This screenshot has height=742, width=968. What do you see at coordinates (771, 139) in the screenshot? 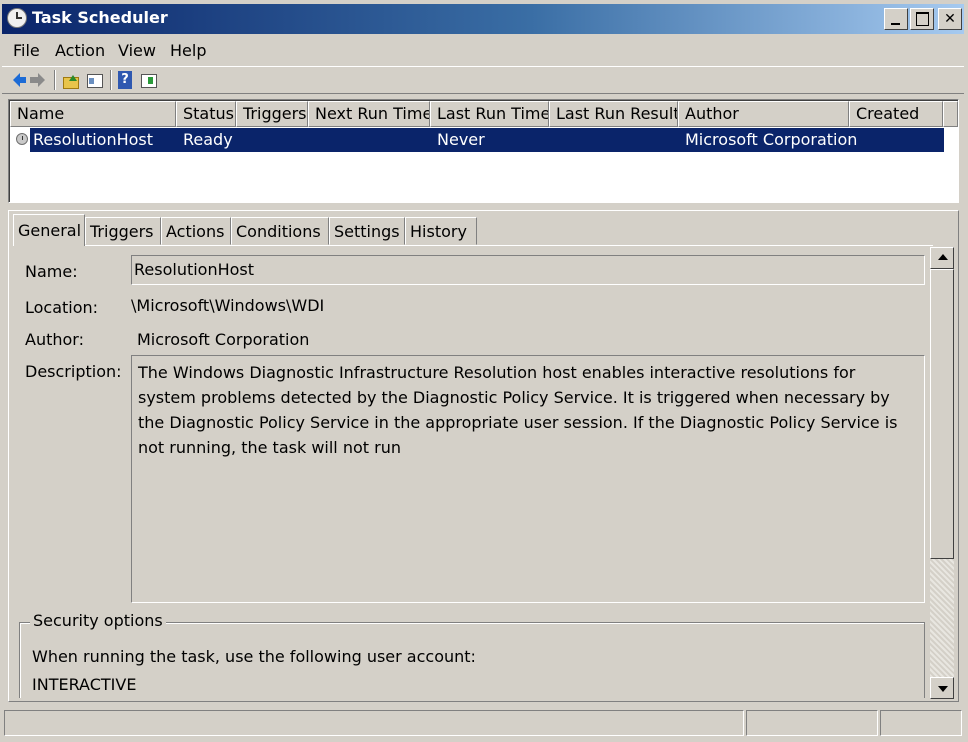
I see `cell-author: Microsoft Corporation` at bounding box center [771, 139].